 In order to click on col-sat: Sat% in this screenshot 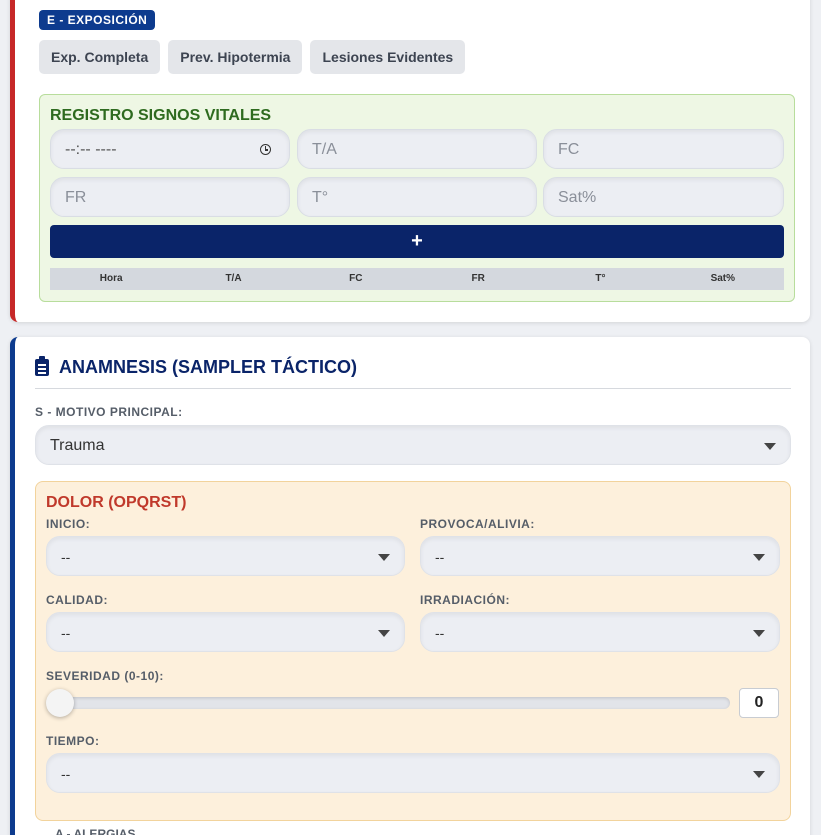, I will do `click(723, 278)`.